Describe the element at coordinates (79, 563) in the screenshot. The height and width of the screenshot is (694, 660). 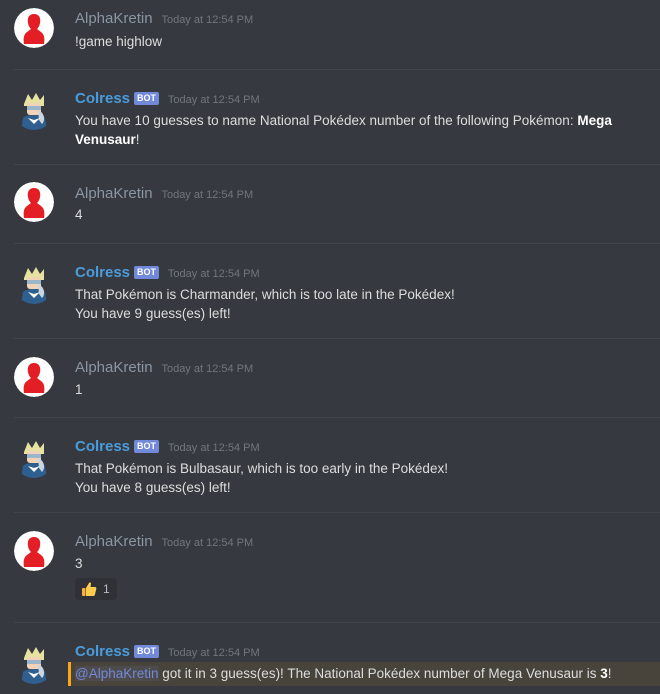
I see `message-content: 3` at that location.